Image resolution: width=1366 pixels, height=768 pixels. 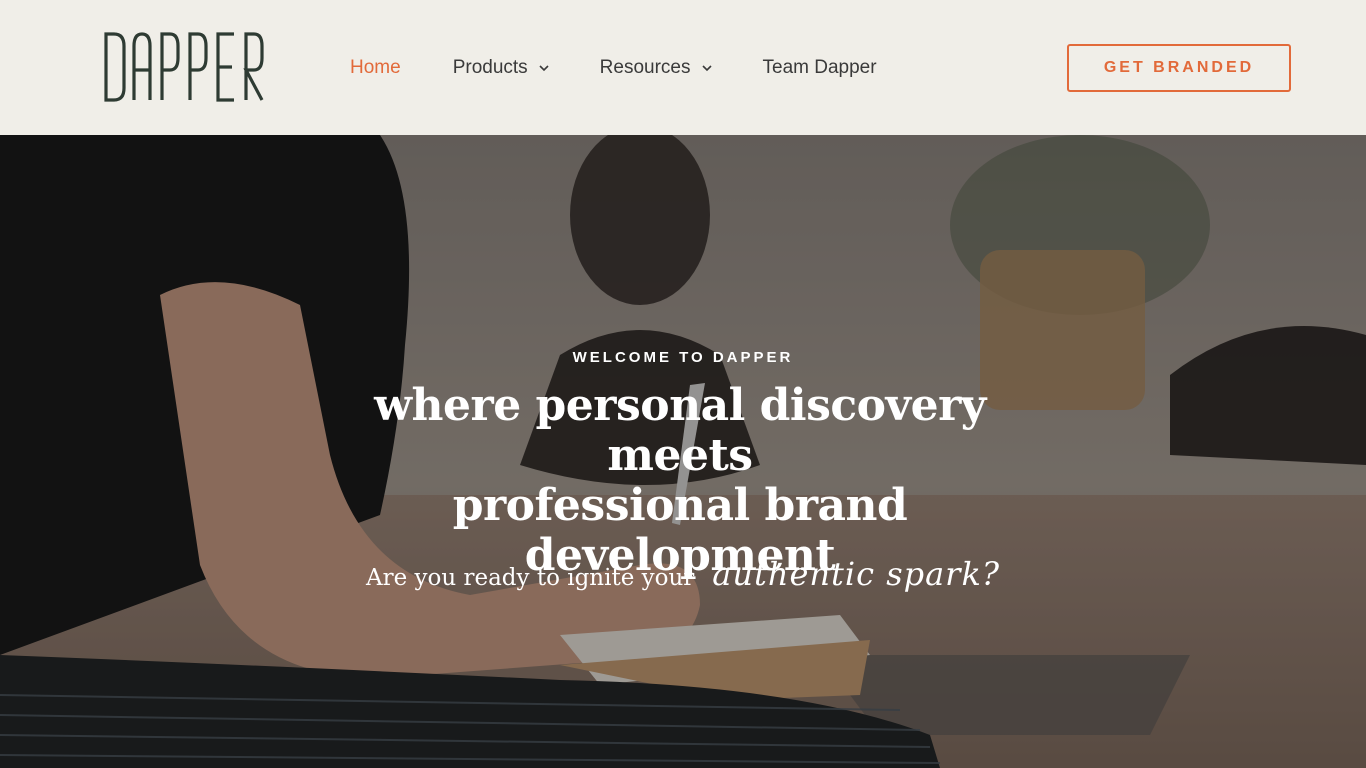 What do you see at coordinates (490, 67) in the screenshot?
I see `nav-products-label: Products` at bounding box center [490, 67].